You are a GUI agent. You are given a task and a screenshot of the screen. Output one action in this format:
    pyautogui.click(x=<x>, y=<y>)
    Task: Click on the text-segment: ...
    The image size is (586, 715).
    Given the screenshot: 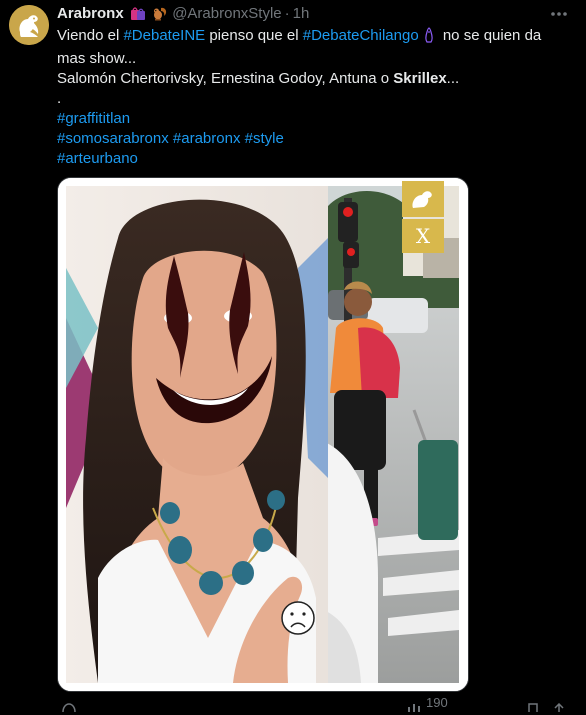 What is the action you would take?
    pyautogui.click(x=453, y=78)
    